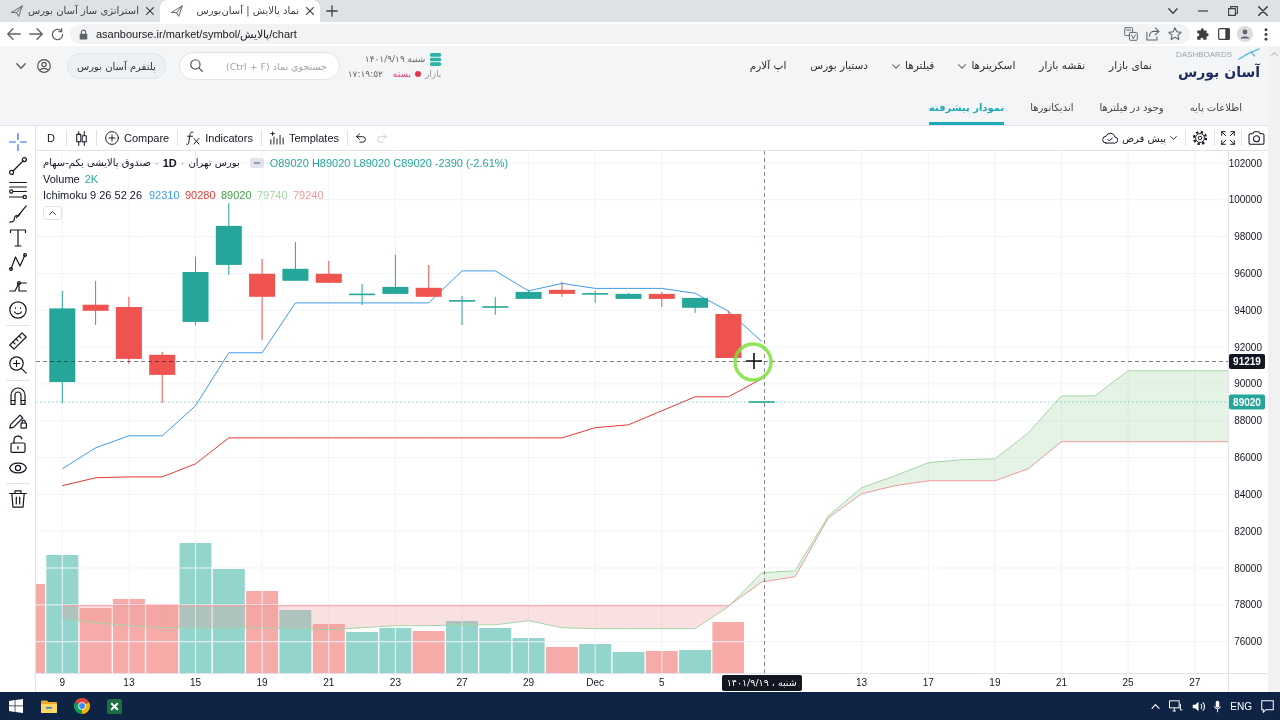  I want to click on price-axis-label: 102000, so click(1245, 163).